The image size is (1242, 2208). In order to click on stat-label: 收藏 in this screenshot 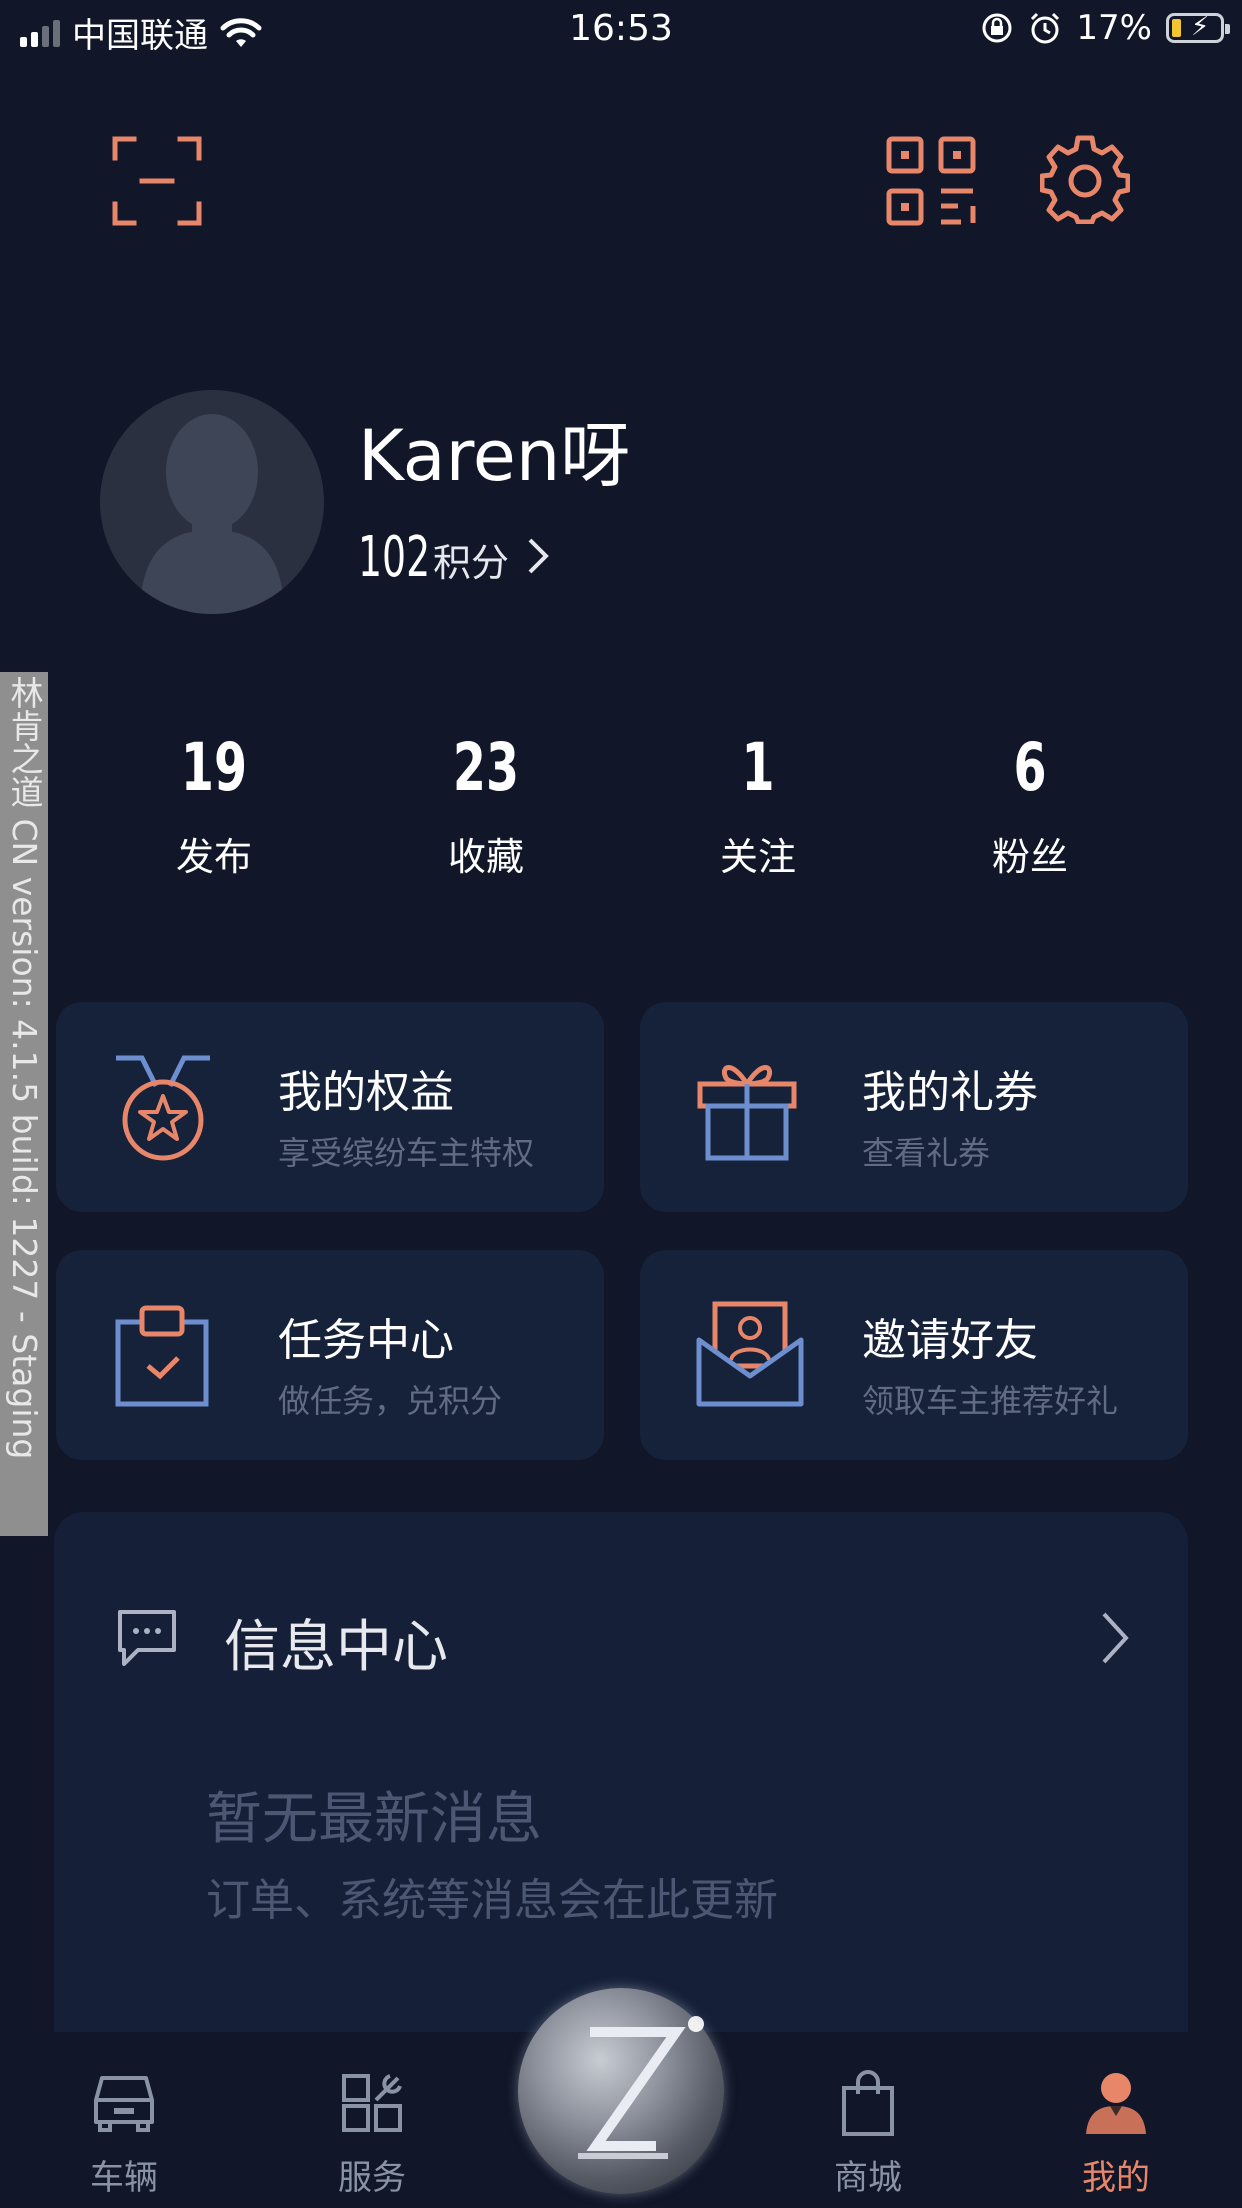, I will do `click(485, 857)`.